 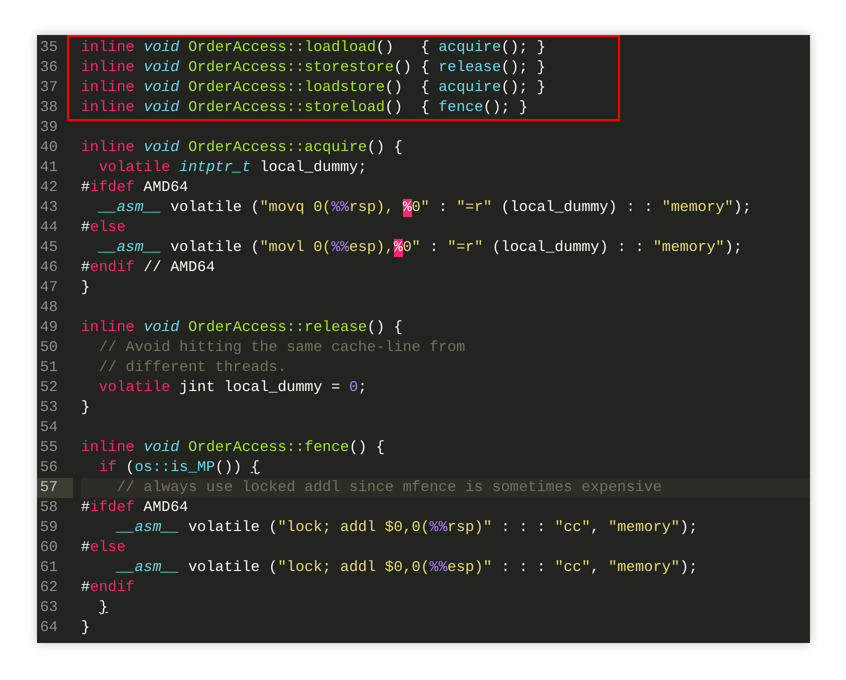 What do you see at coordinates (179, 468) in the screenshot?
I see `code-line: if (os::is_MP()) {` at bounding box center [179, 468].